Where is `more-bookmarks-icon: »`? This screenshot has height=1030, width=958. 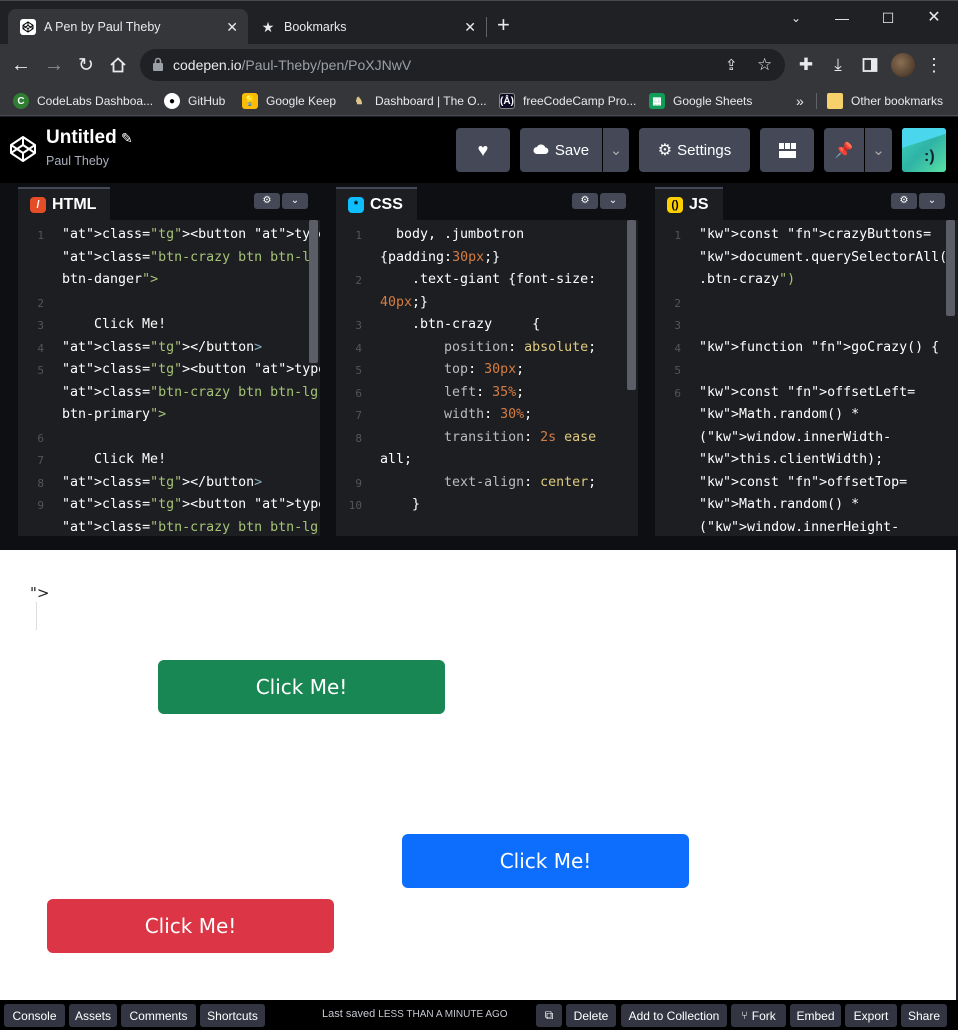 more-bookmarks-icon: » is located at coordinates (800, 101).